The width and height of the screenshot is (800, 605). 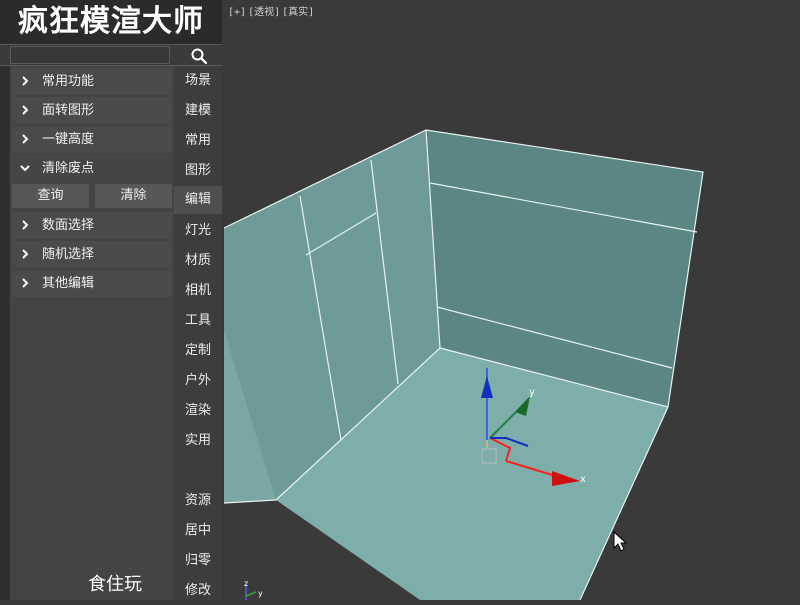 I want to click on gizmo-y-label: y, so click(x=532, y=392).